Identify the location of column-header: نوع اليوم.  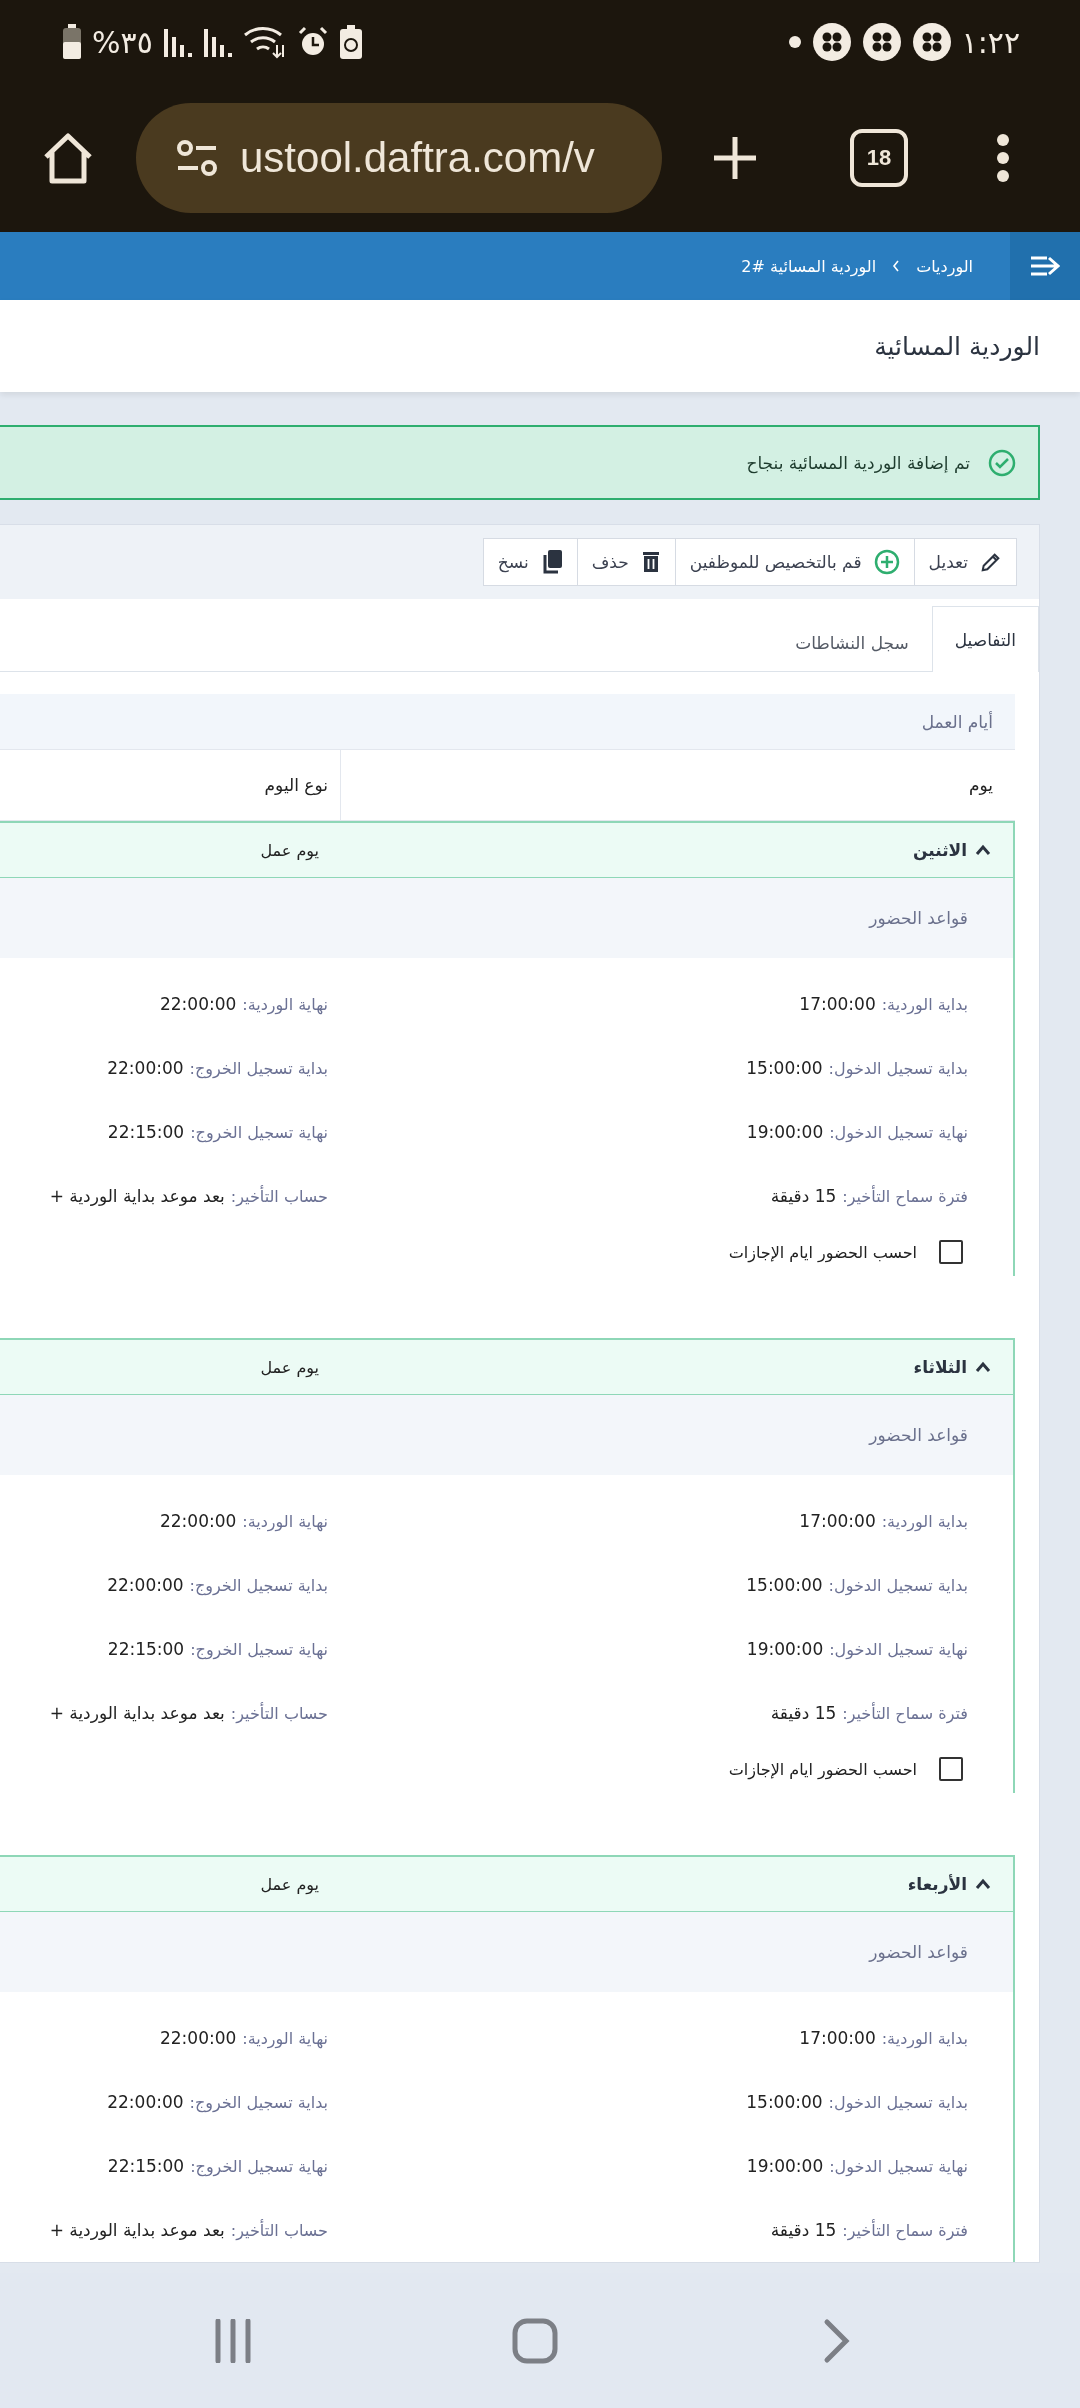
(296, 785).